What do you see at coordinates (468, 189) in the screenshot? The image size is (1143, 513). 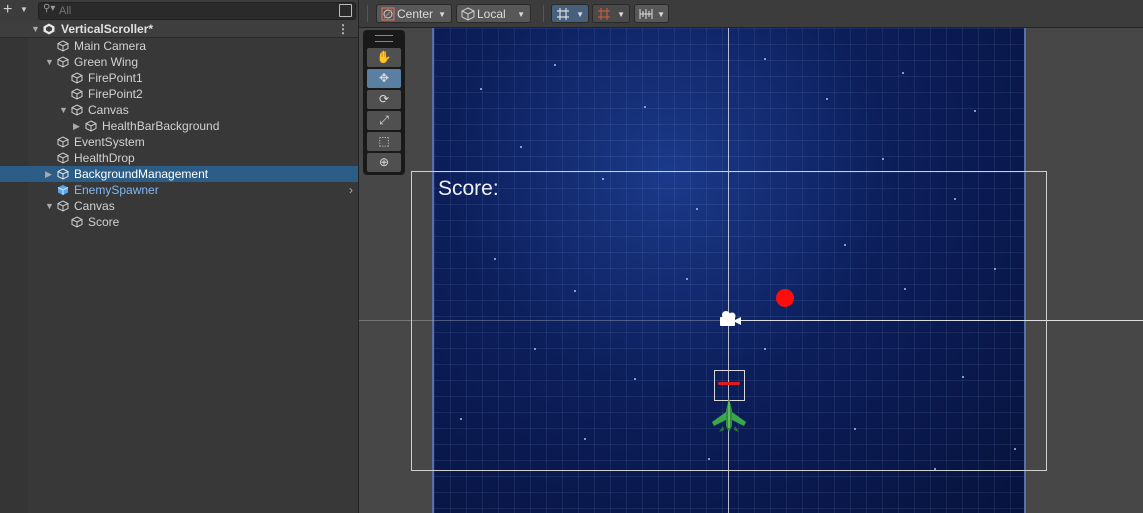 I see `score-text: Score:` at bounding box center [468, 189].